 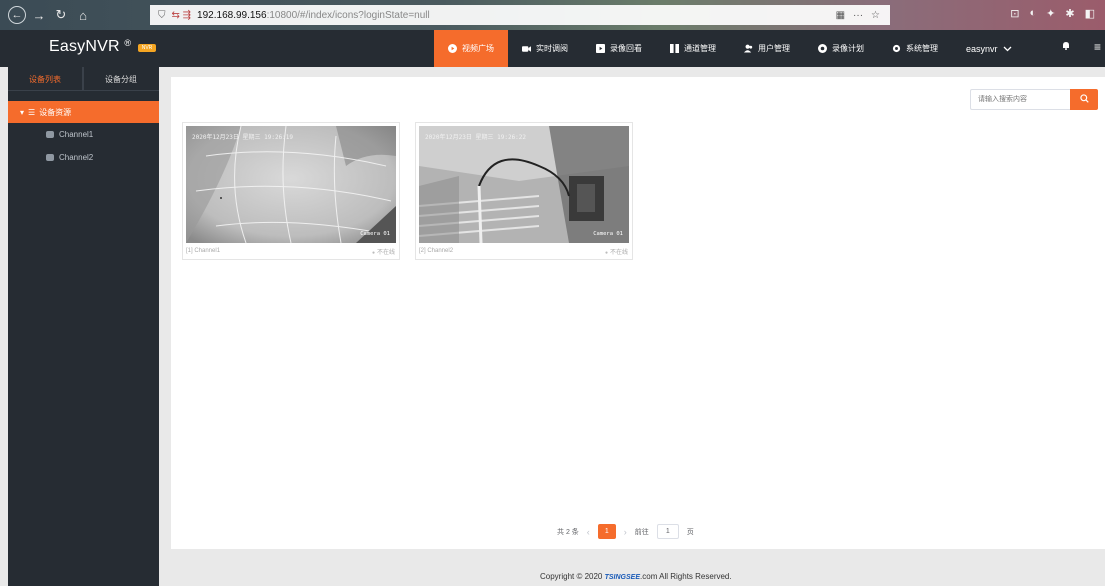 What do you see at coordinates (162, 15) in the screenshot?
I see `shield-icon: ⛉` at bounding box center [162, 15].